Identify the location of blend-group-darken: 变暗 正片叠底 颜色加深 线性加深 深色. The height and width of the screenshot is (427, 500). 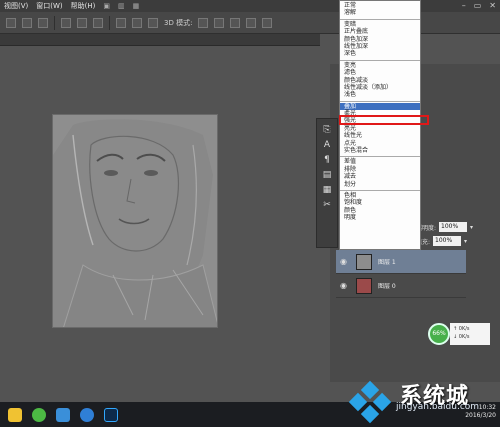
(380, 40).